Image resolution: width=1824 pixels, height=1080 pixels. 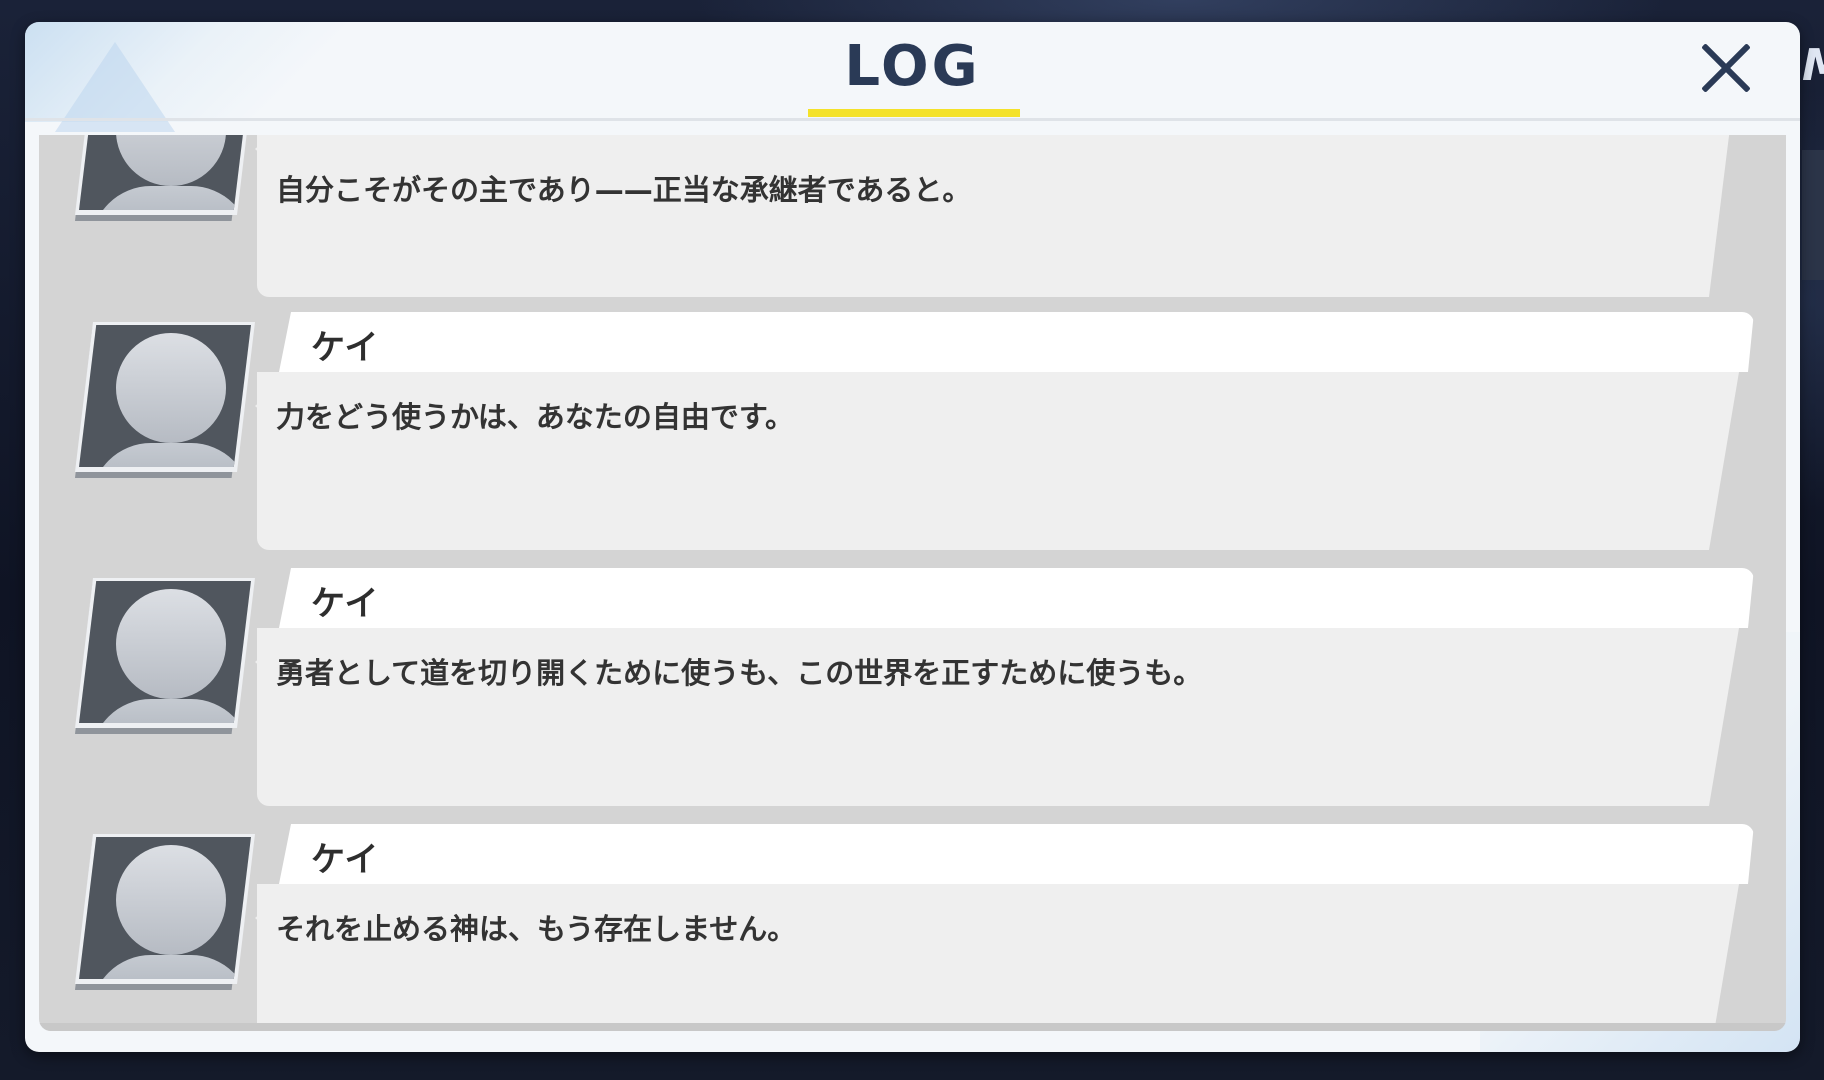 What do you see at coordinates (535, 417) in the screenshot?
I see `message-text: 力をどう使うかは、あなたの自由です。` at bounding box center [535, 417].